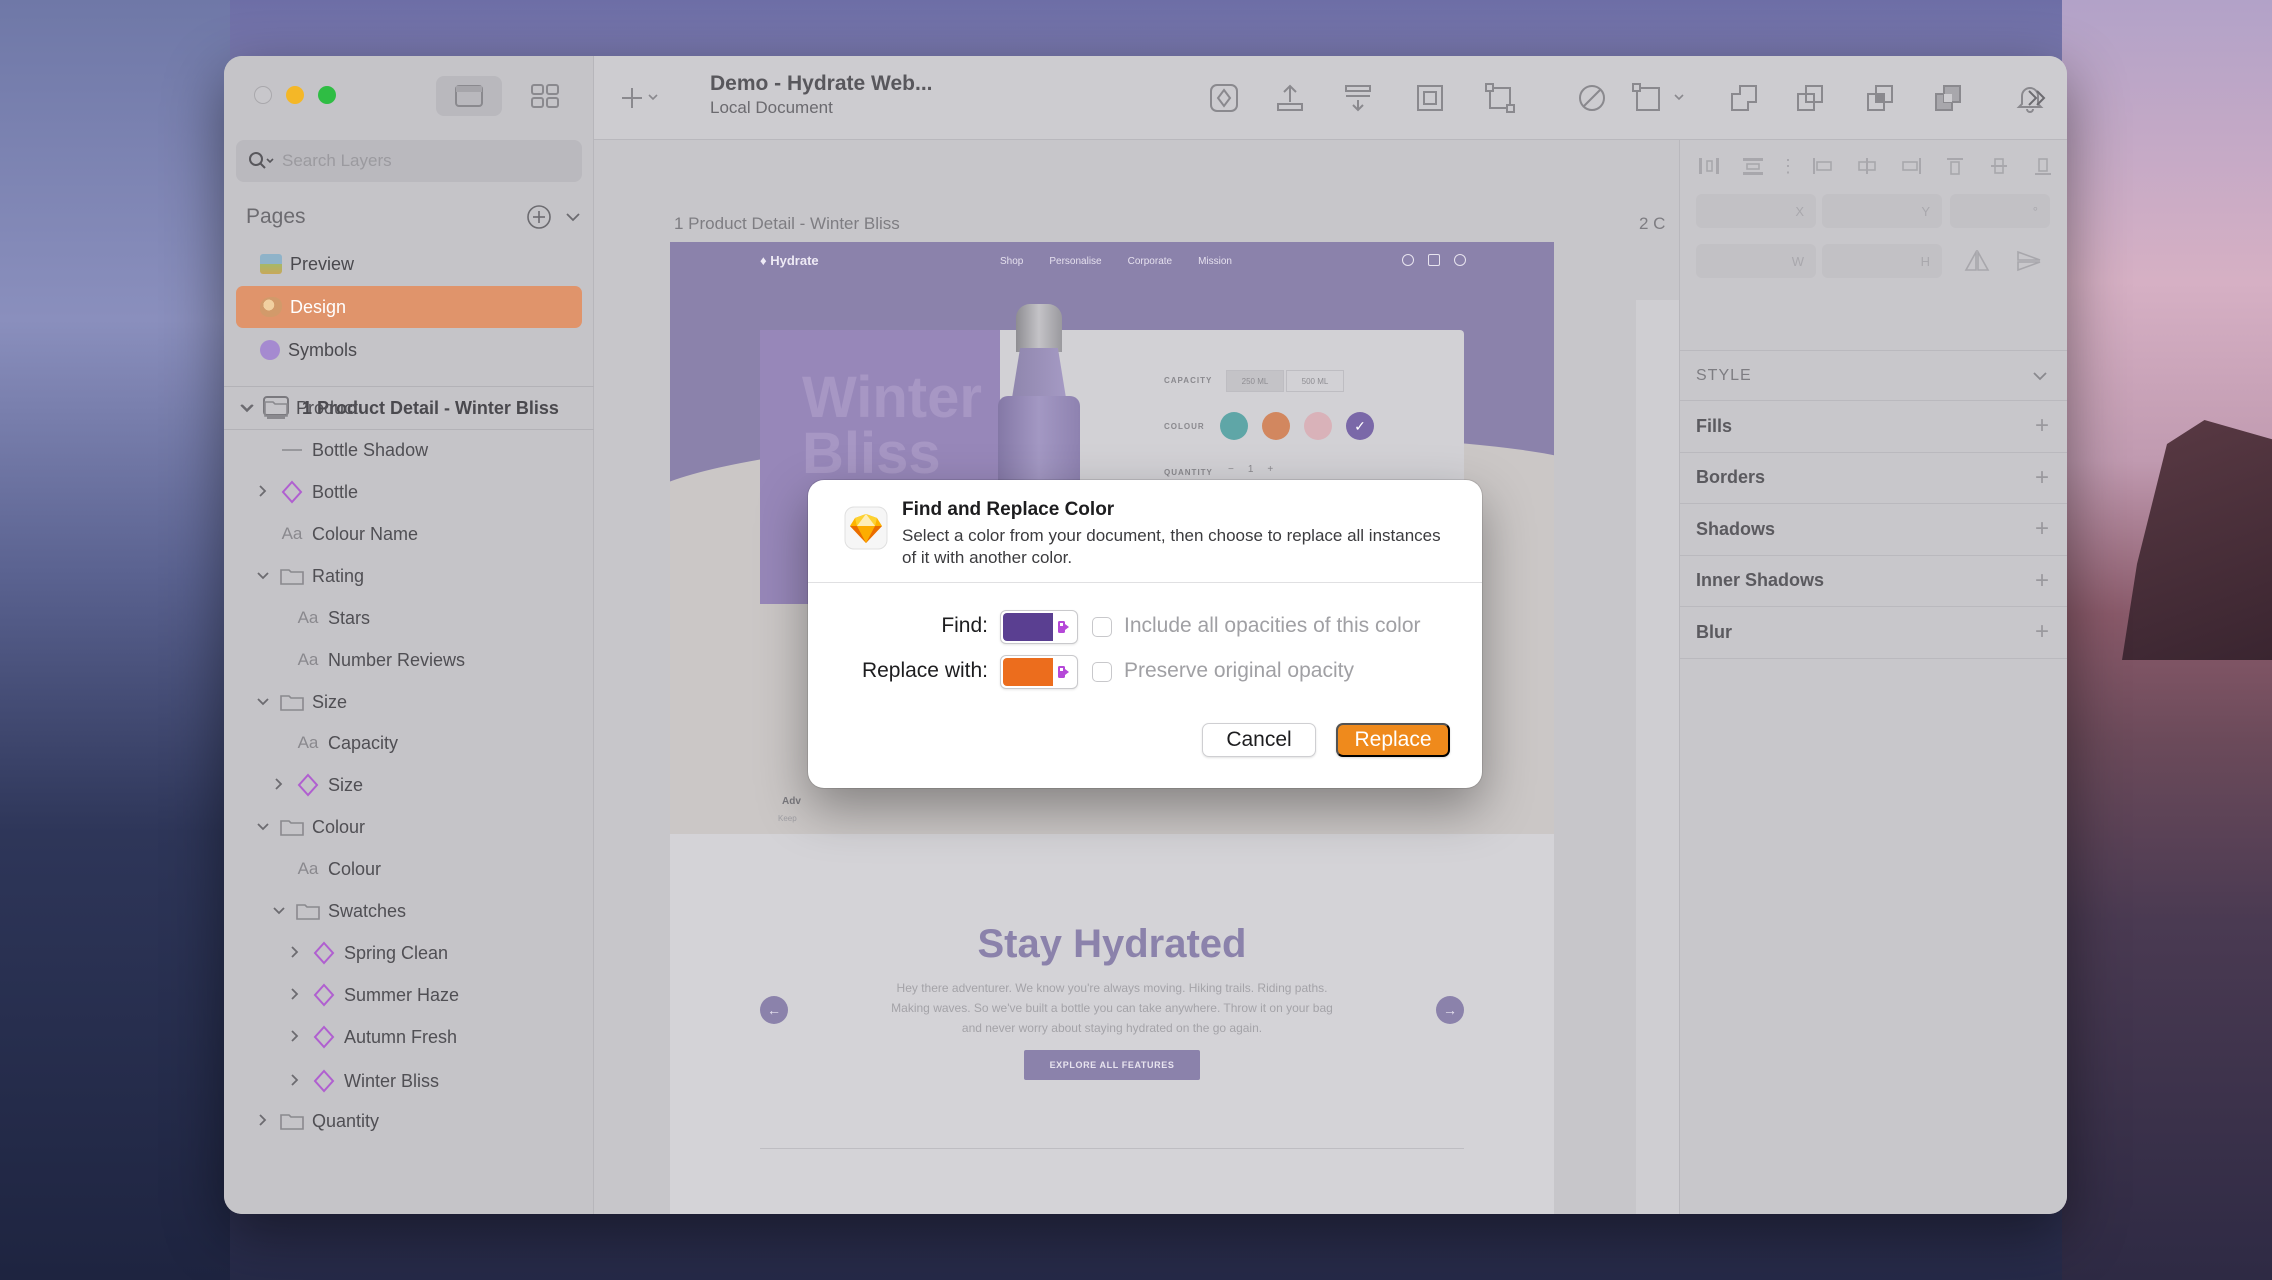 This screenshot has height=1280, width=2272. What do you see at coordinates (1873, 631) in the screenshot?
I see `inspector-section-blur: Blur +` at bounding box center [1873, 631].